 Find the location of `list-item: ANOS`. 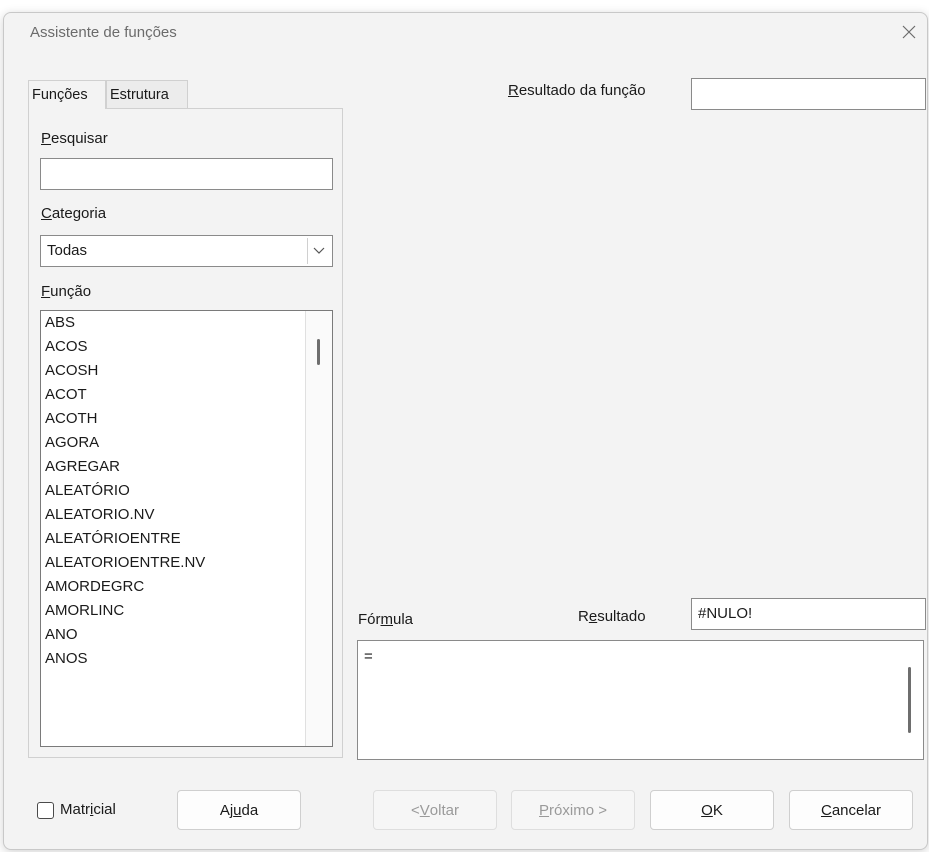

list-item: ANOS is located at coordinates (186, 659).